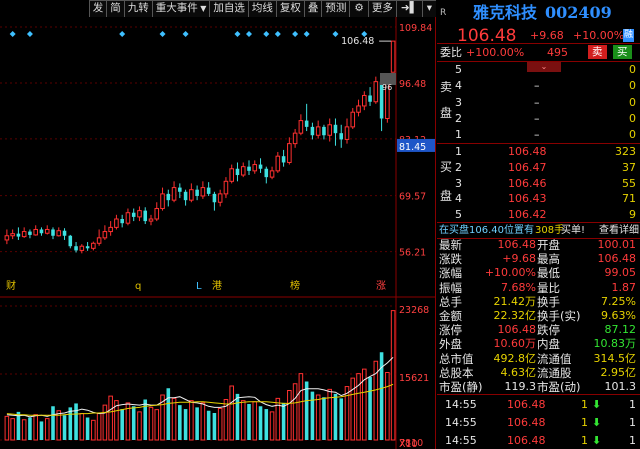 This screenshot has width=640, height=449. What do you see at coordinates (261, 8) in the screenshot?
I see `toolbar-moving-average-button: 均线` at bounding box center [261, 8].